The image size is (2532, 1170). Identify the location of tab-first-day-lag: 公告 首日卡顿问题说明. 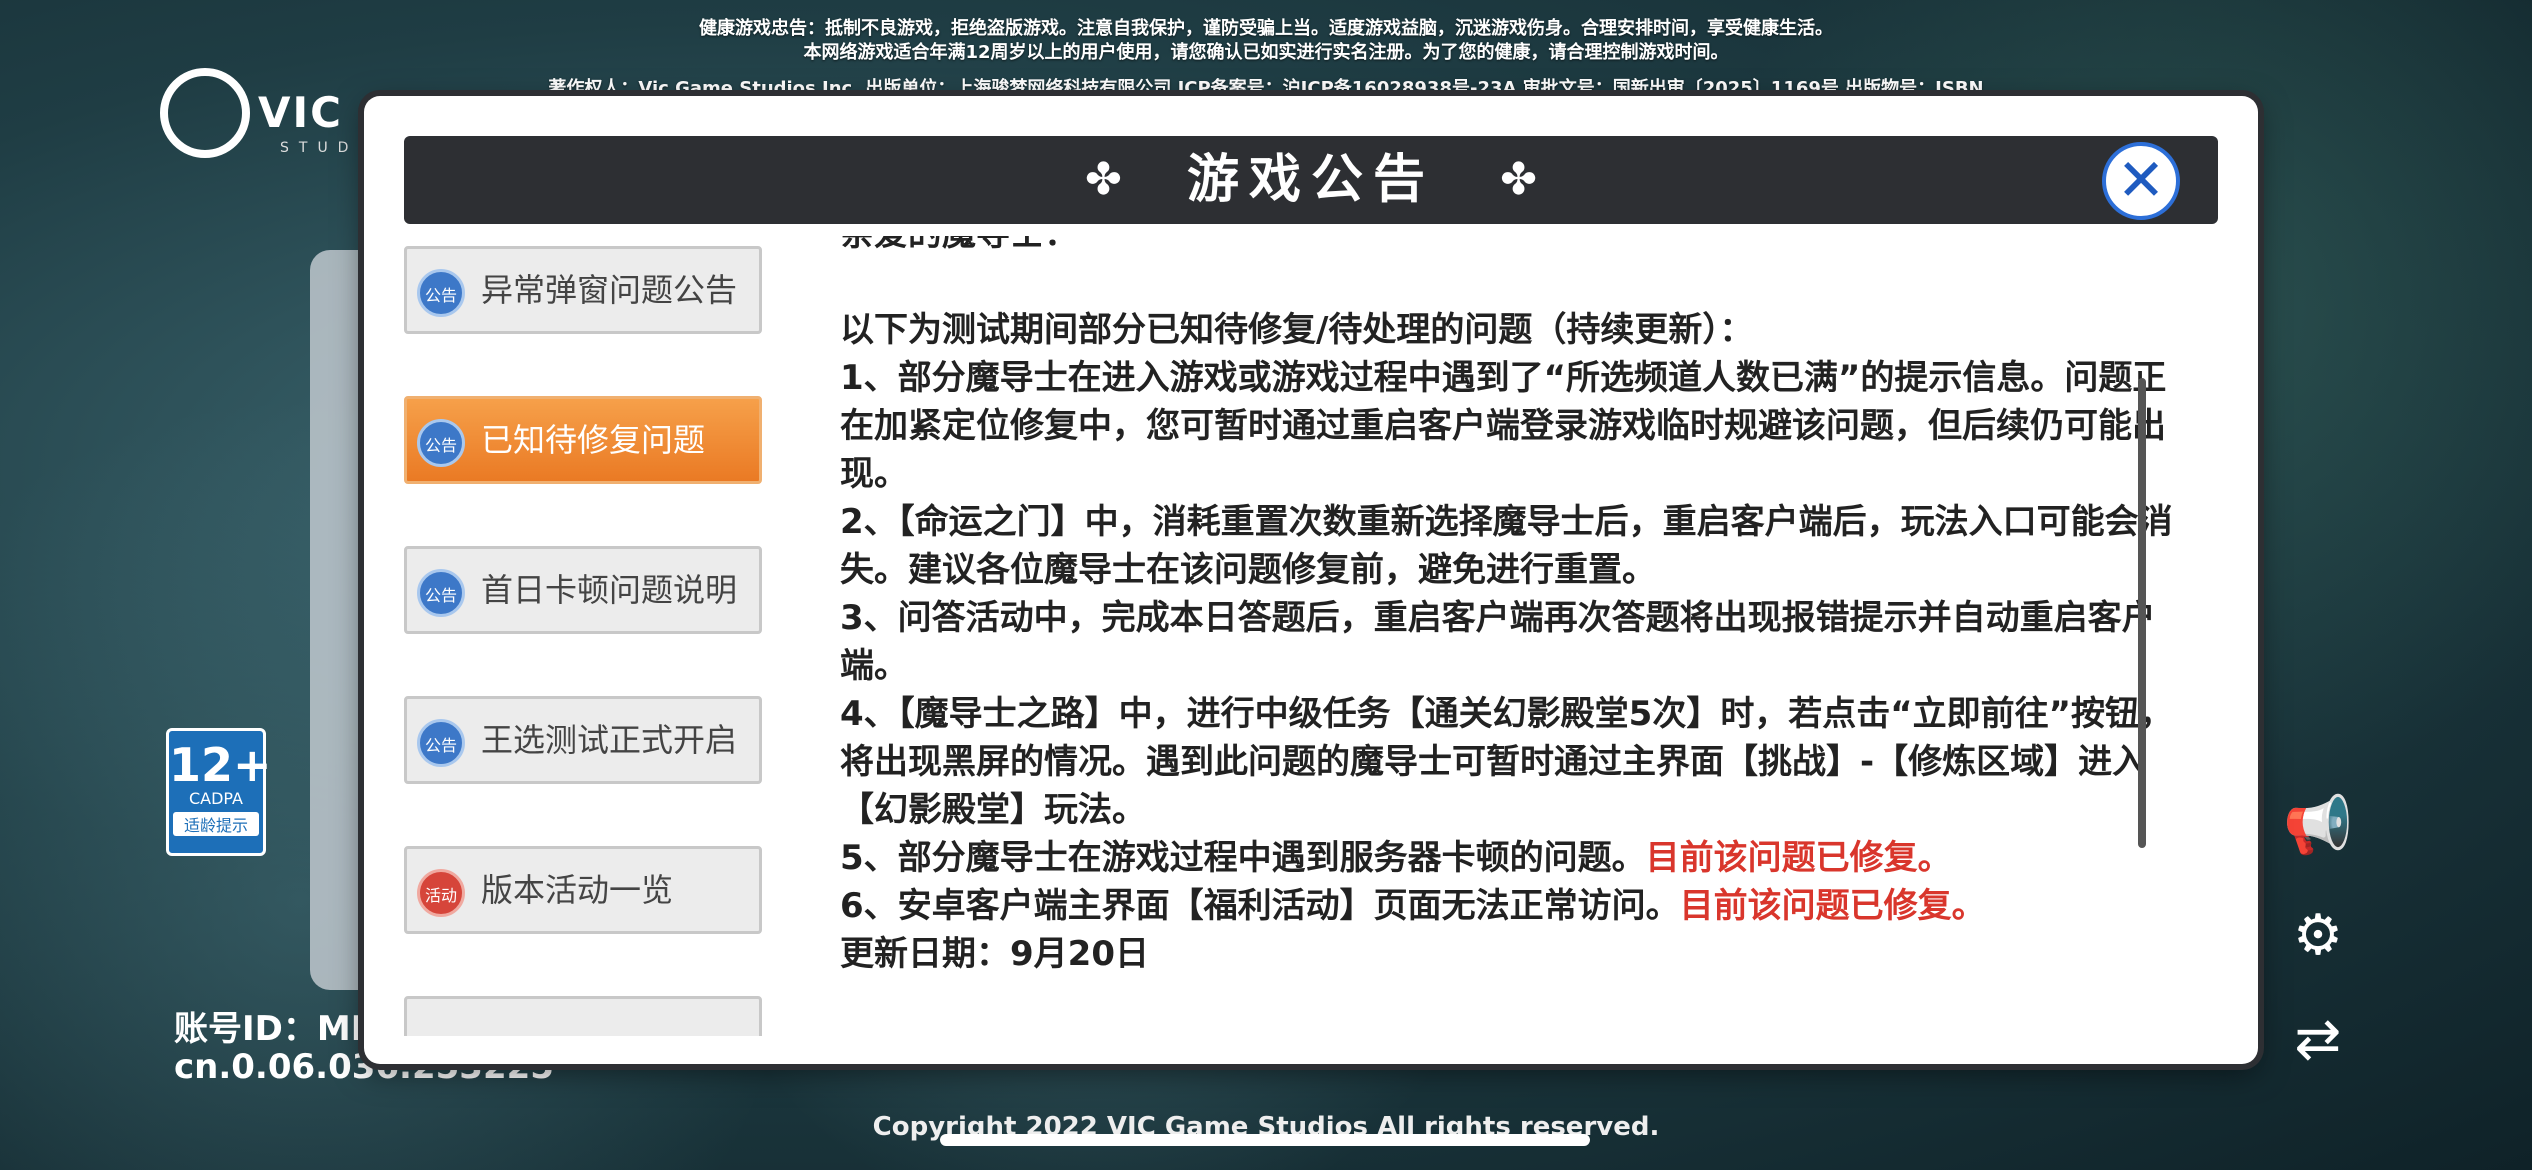
(583, 590).